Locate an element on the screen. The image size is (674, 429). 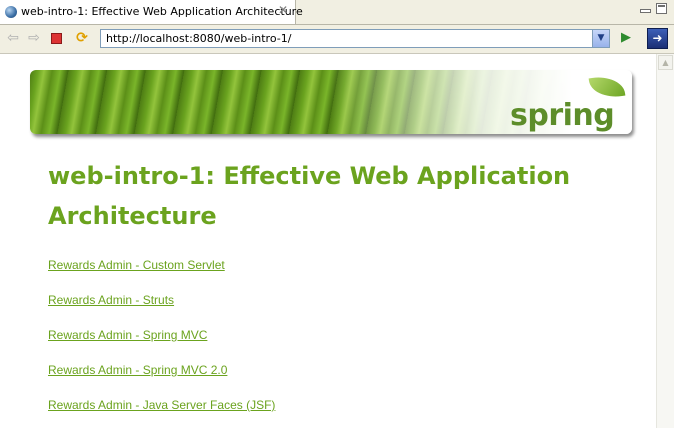
list-item: Rewards Admin - Java Server Faces (JSF) is located at coordinates (161, 411).